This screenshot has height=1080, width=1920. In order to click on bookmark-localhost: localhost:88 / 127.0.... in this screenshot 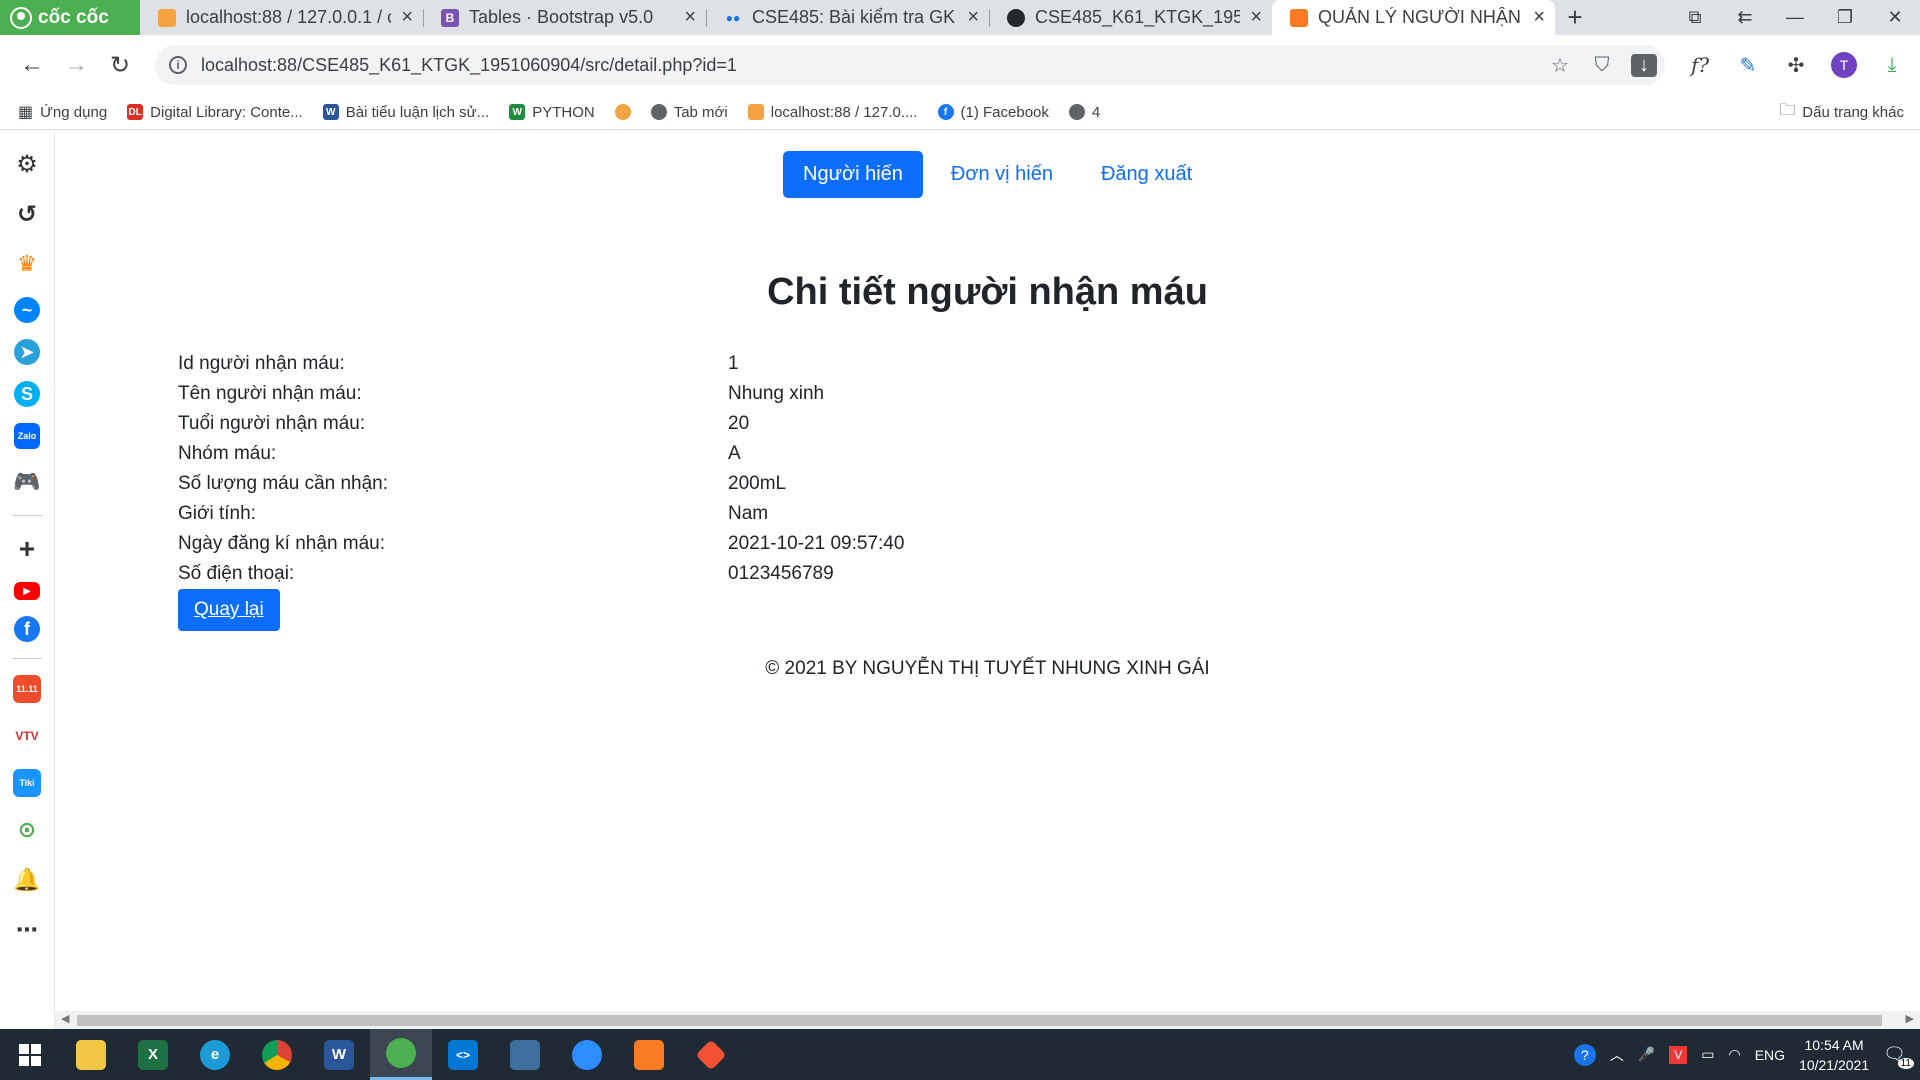, I will do `click(832, 112)`.